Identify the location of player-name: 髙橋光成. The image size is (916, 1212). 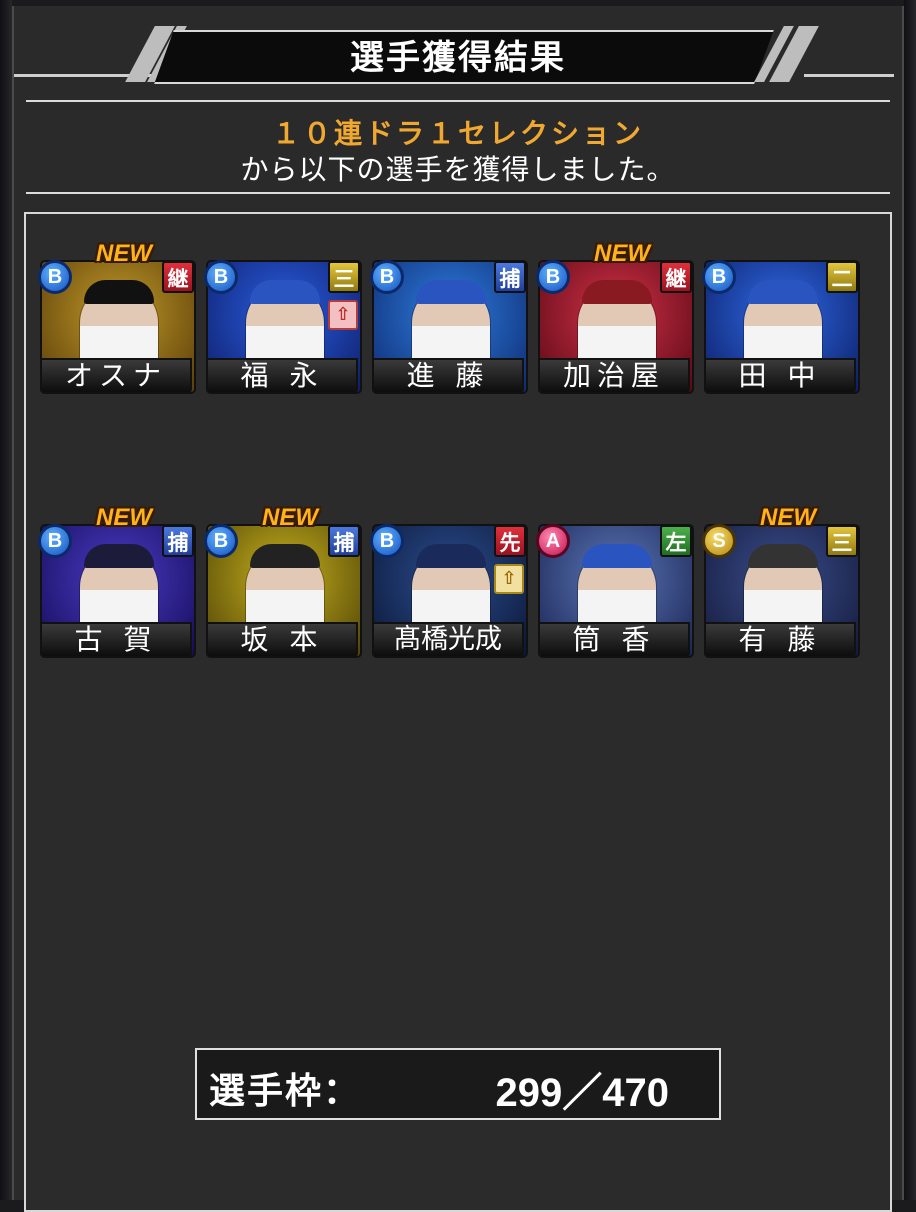
(448, 640).